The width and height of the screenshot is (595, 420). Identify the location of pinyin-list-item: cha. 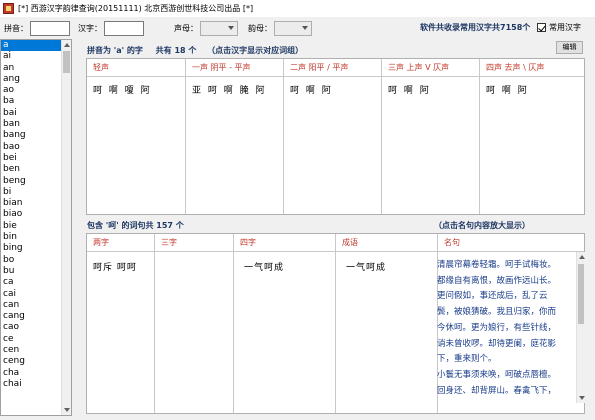
(31, 373).